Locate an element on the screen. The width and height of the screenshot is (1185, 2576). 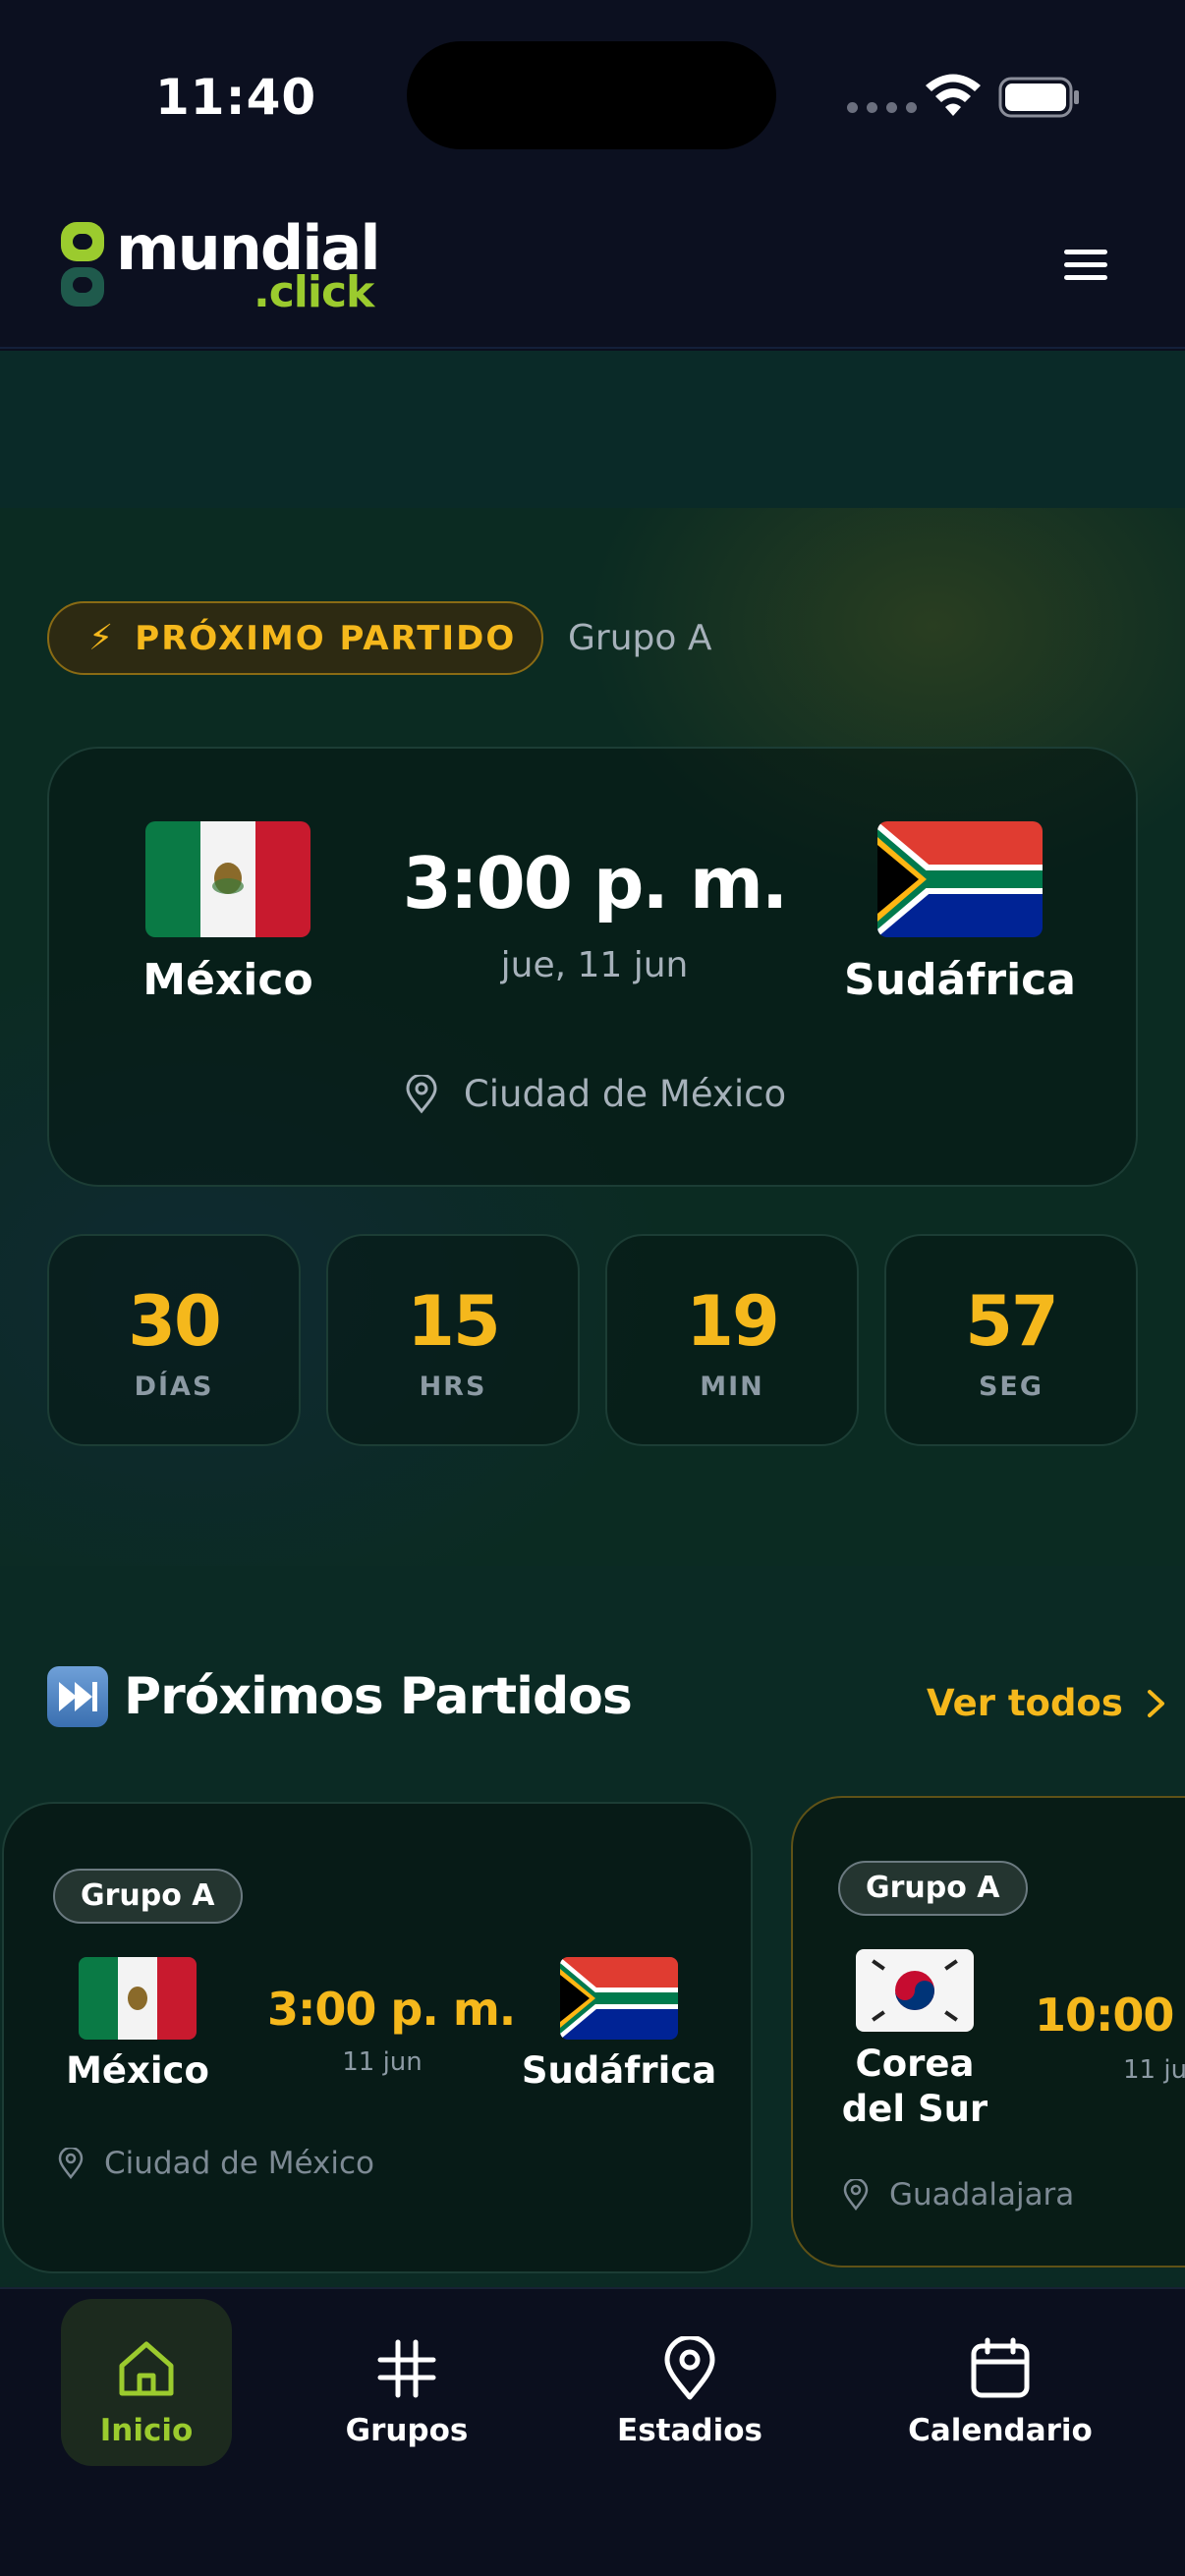
countdown-hours-label: HRS is located at coordinates (453, 1387).